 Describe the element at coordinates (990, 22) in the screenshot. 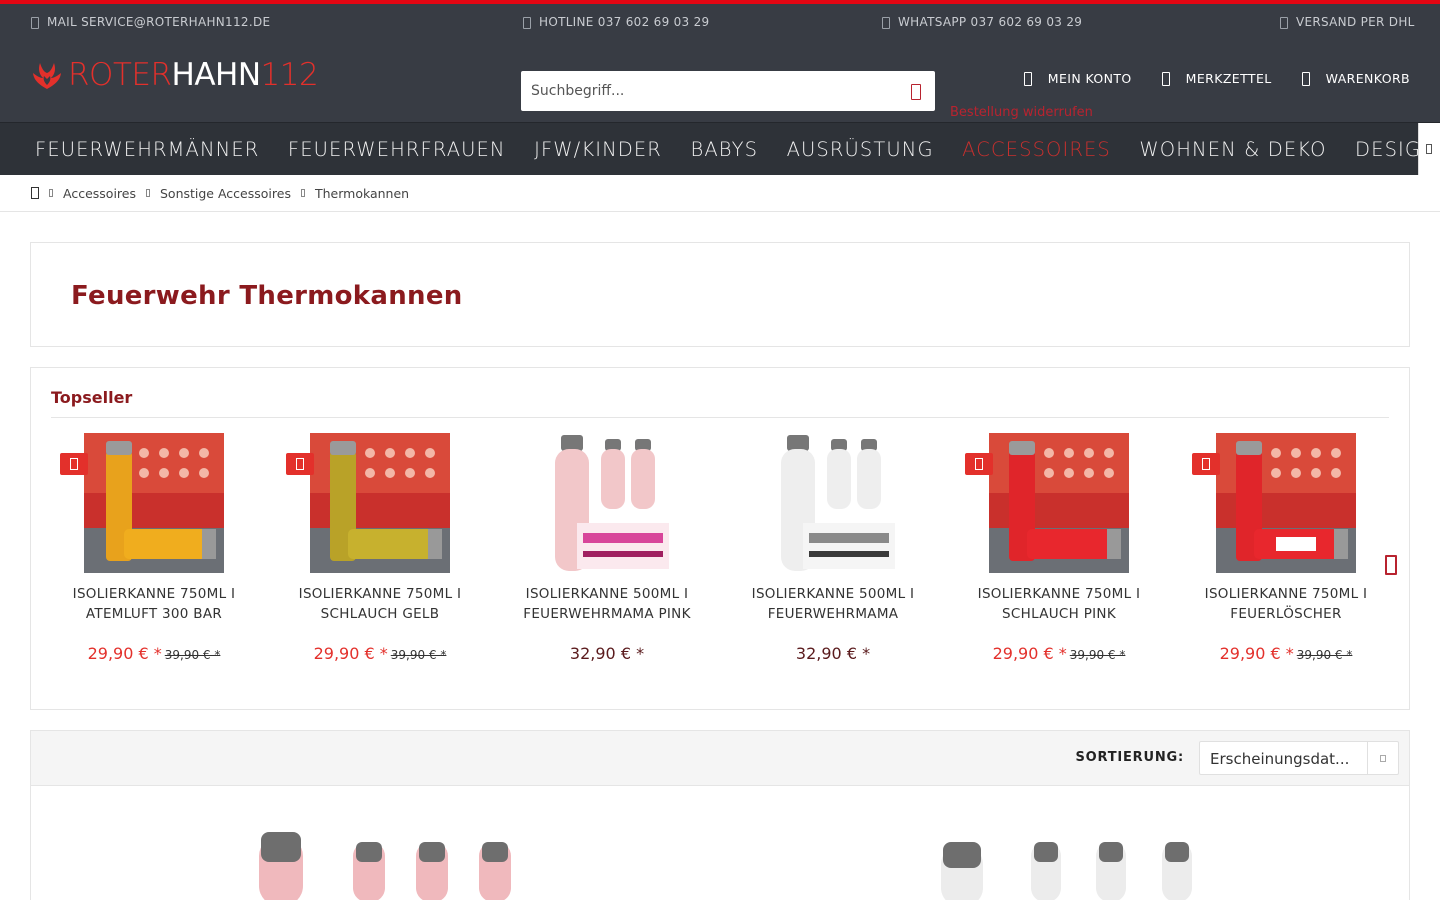

I see `service-whatsapp-label: WHATSAPP 037 602 69 03 29` at that location.